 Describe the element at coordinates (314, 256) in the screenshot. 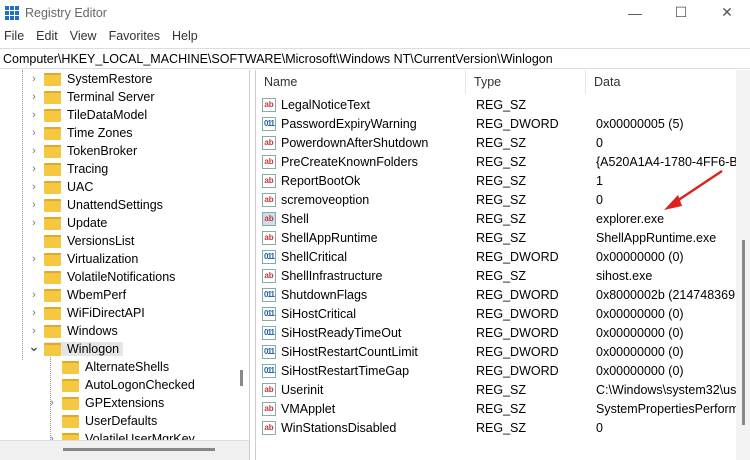

I see `value-name: ShellCritical` at that location.